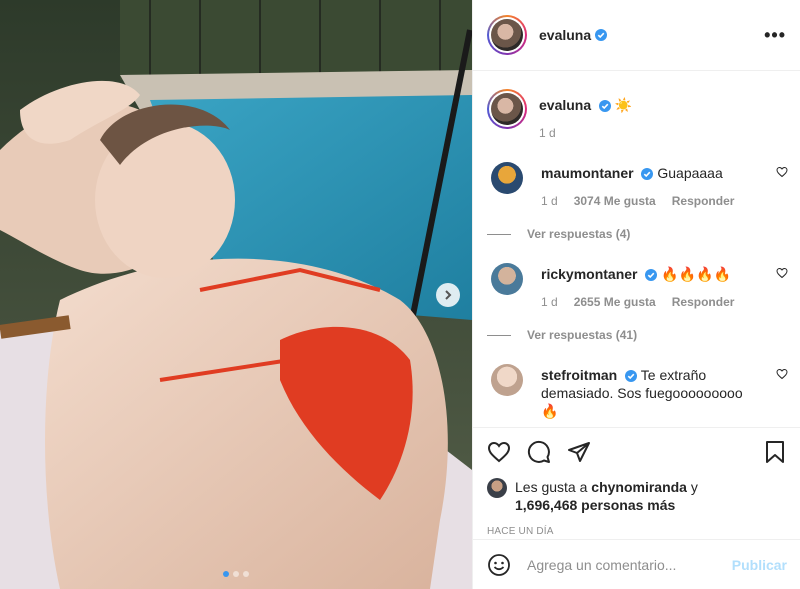  I want to click on caption: evaluna ☀️ 1 d, so click(636, 113).